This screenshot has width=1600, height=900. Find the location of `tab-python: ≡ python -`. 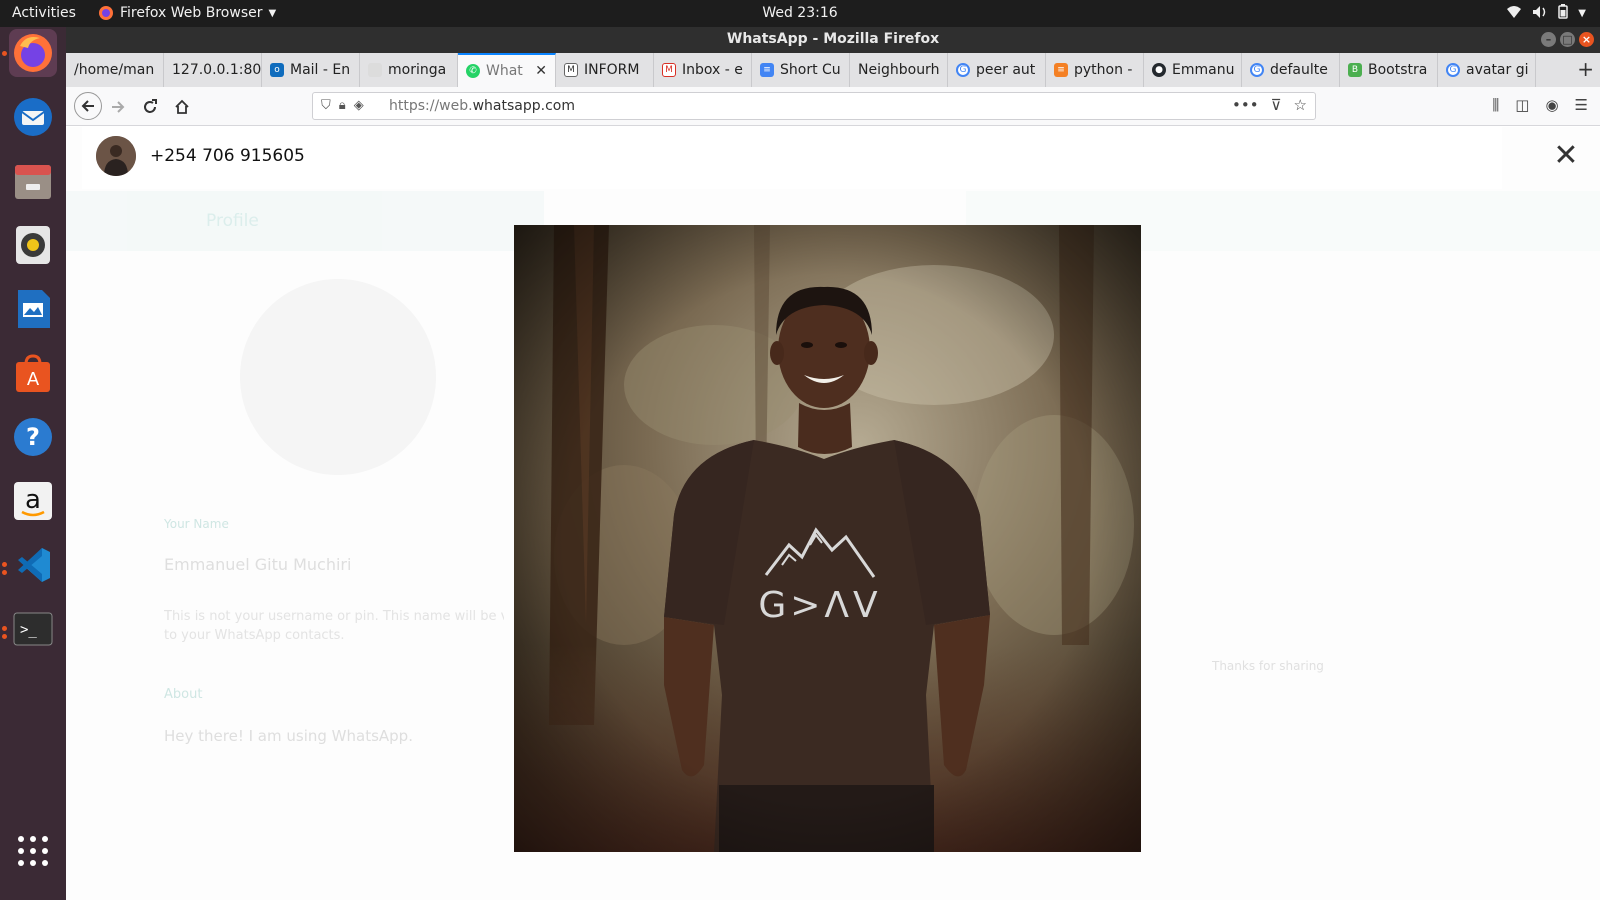

tab-python: ≡ python - is located at coordinates (1095, 70).